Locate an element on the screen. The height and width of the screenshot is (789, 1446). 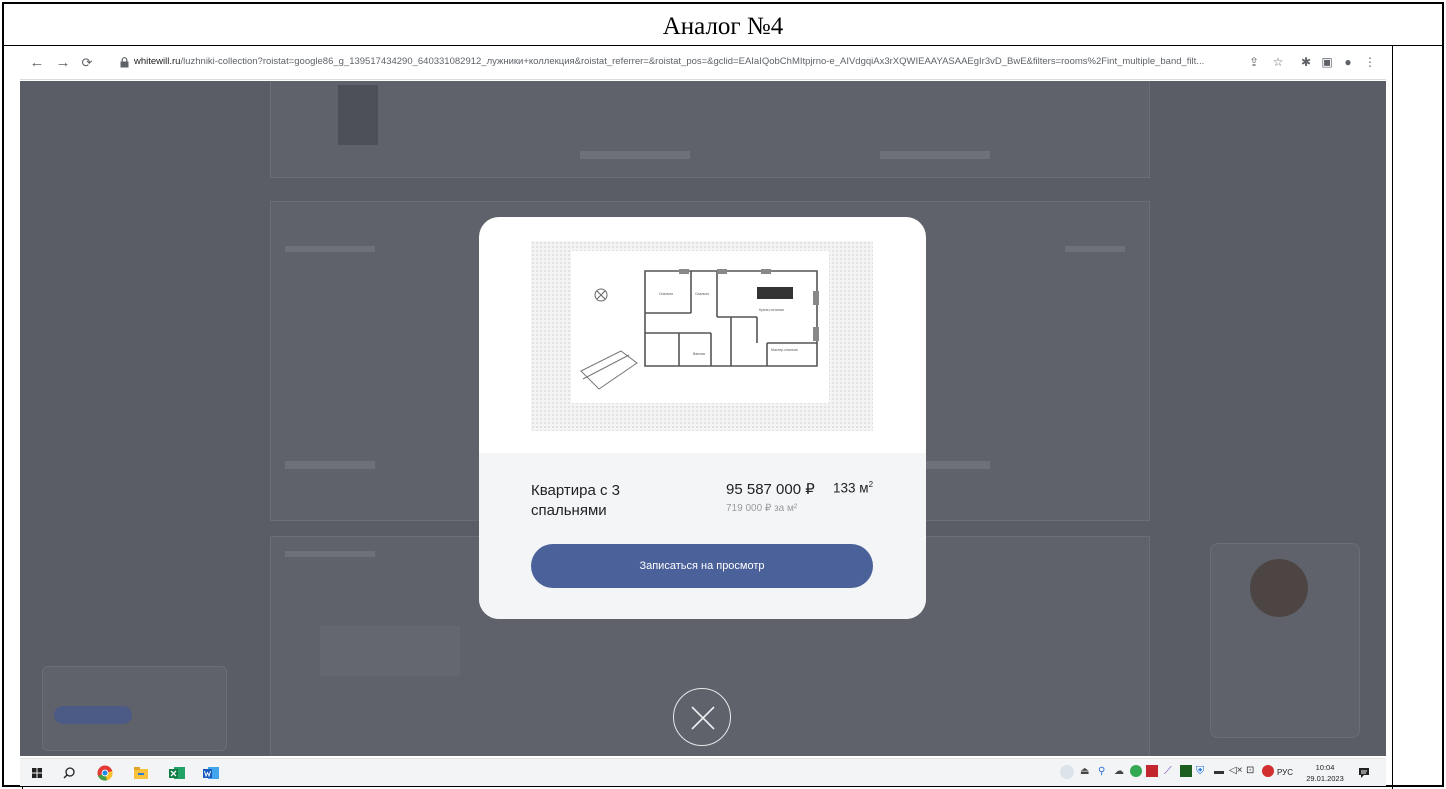
clock-time: 10:04 is located at coordinates (1325, 767).